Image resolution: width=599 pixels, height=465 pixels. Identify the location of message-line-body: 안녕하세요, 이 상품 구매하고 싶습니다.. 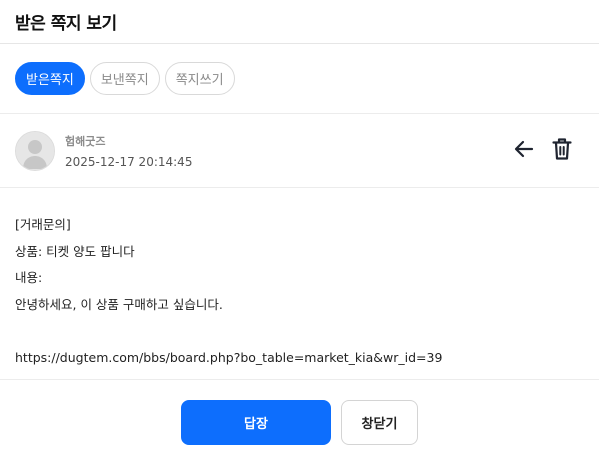
(119, 304).